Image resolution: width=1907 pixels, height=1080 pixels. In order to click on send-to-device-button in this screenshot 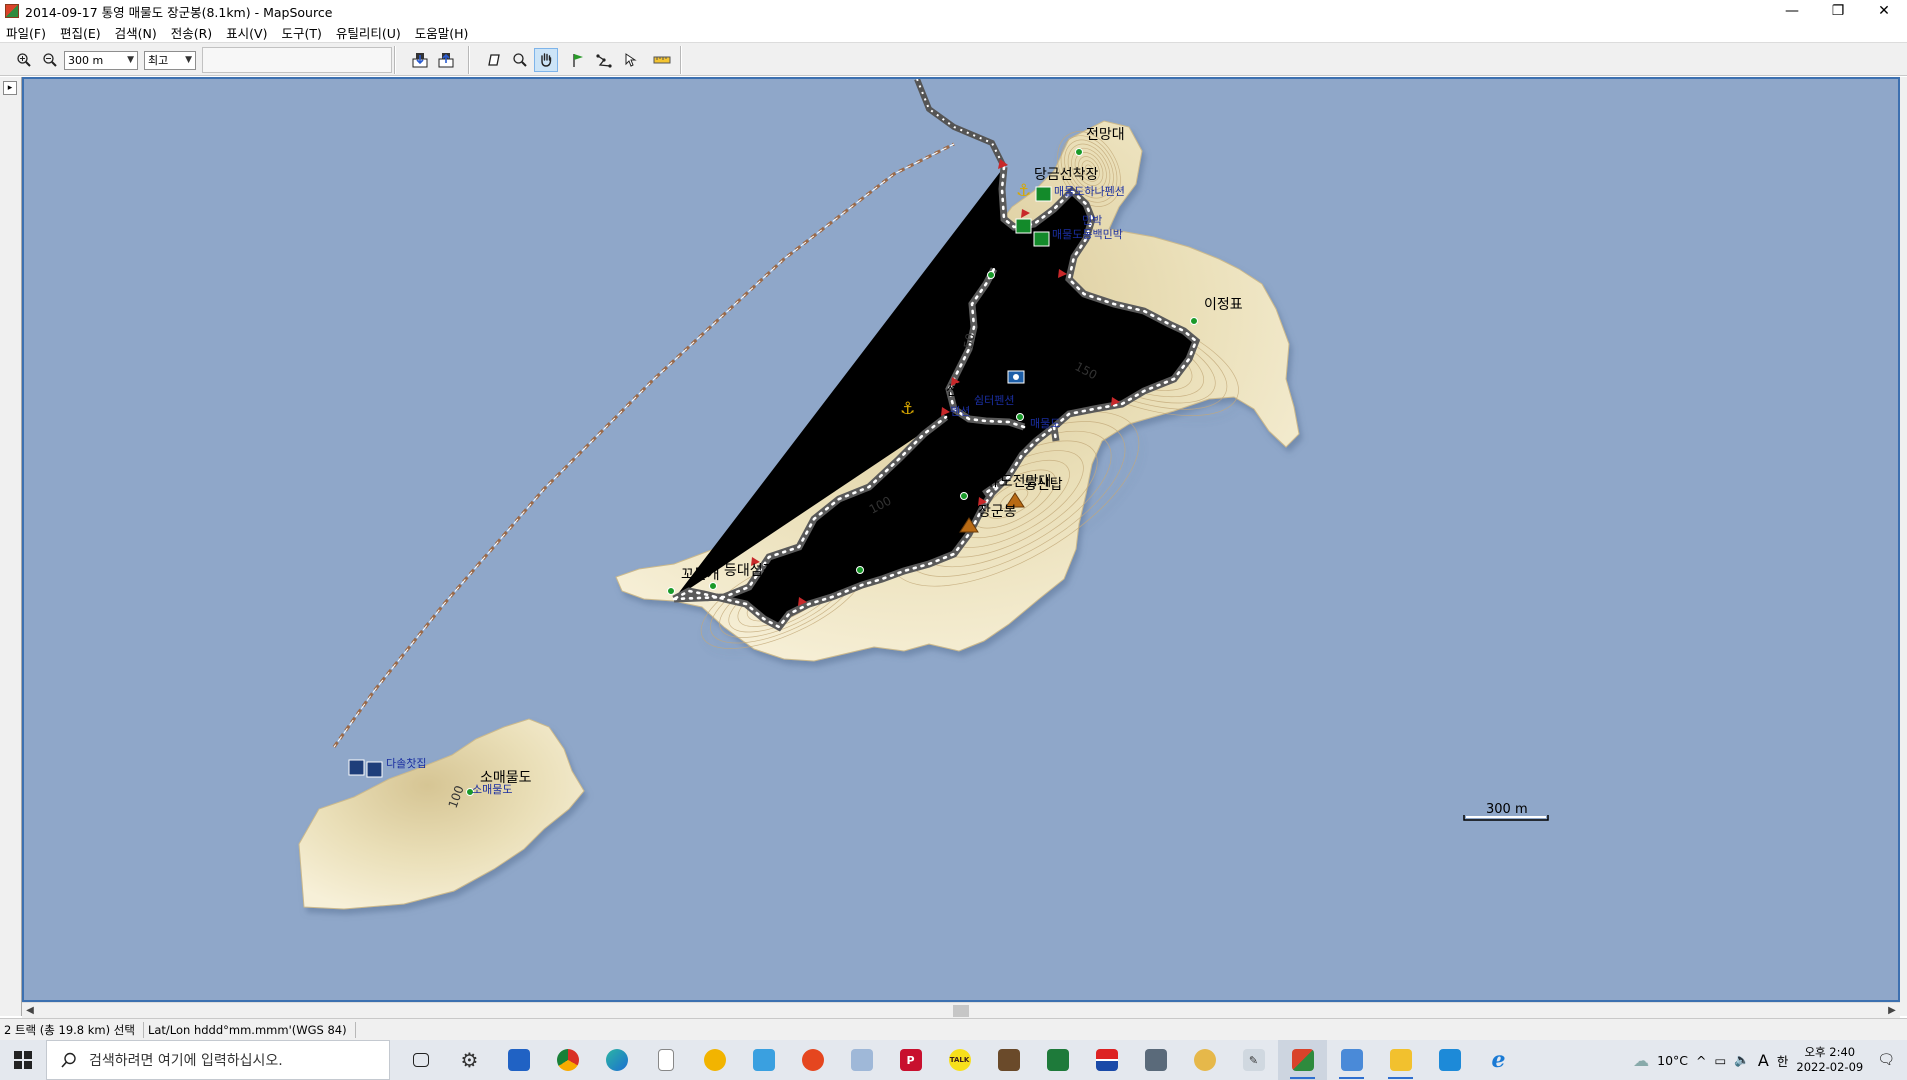, I will do `click(446, 60)`.